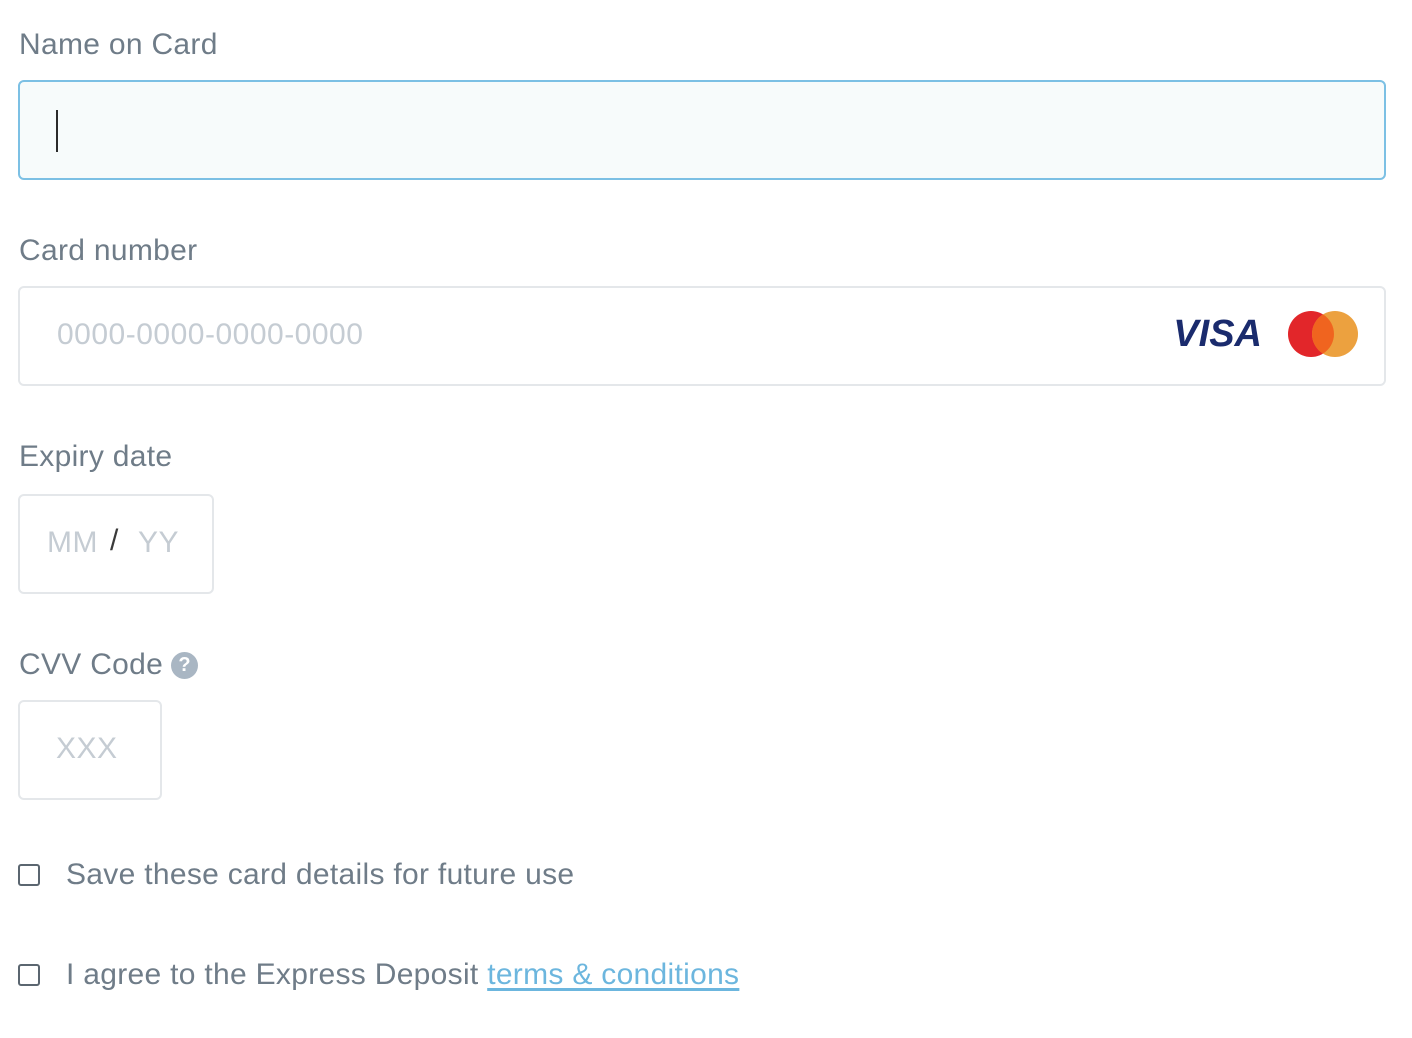  I want to click on name-on-card-label: Name on Card, so click(118, 44).